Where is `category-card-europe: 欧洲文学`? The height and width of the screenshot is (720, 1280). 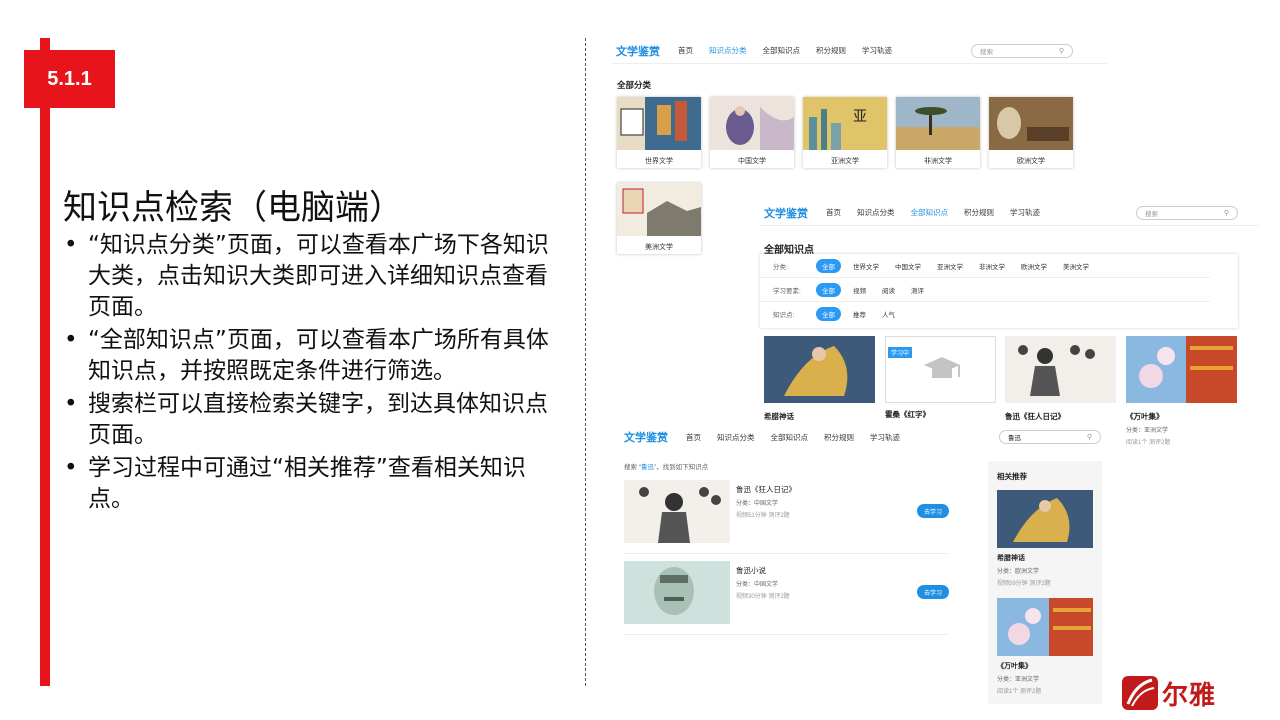
category-card-europe: 欧洲文学 is located at coordinates (1031, 132).